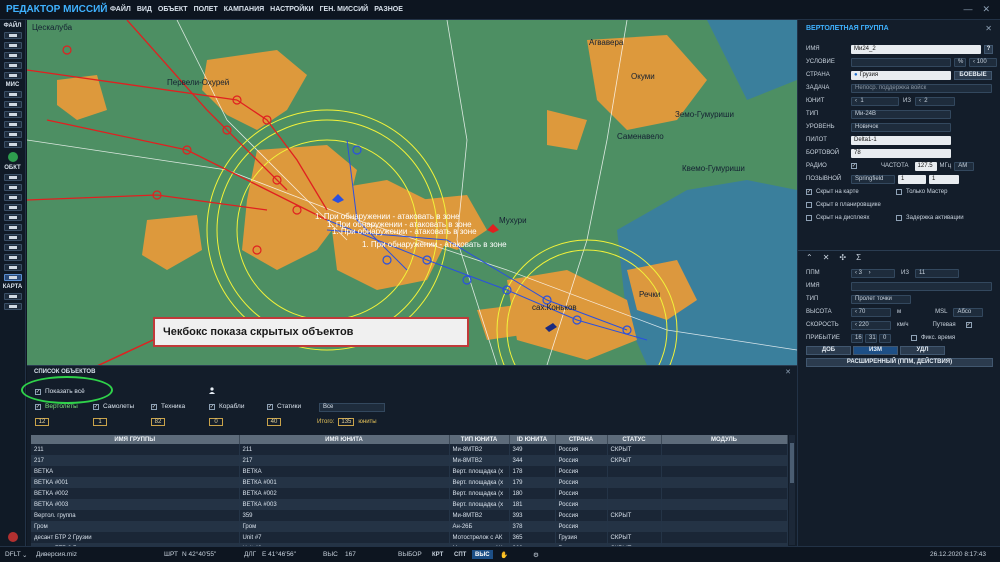 The height and width of the screenshot is (562, 1000). What do you see at coordinates (12, 247) in the screenshot?
I see `add-fleet-button` at bounding box center [12, 247].